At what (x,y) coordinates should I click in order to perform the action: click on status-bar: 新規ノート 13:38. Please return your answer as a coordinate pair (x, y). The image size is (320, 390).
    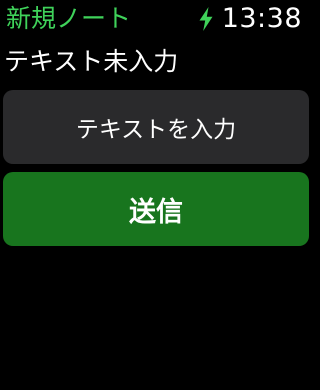
    Looking at the image, I should click on (156, 19).